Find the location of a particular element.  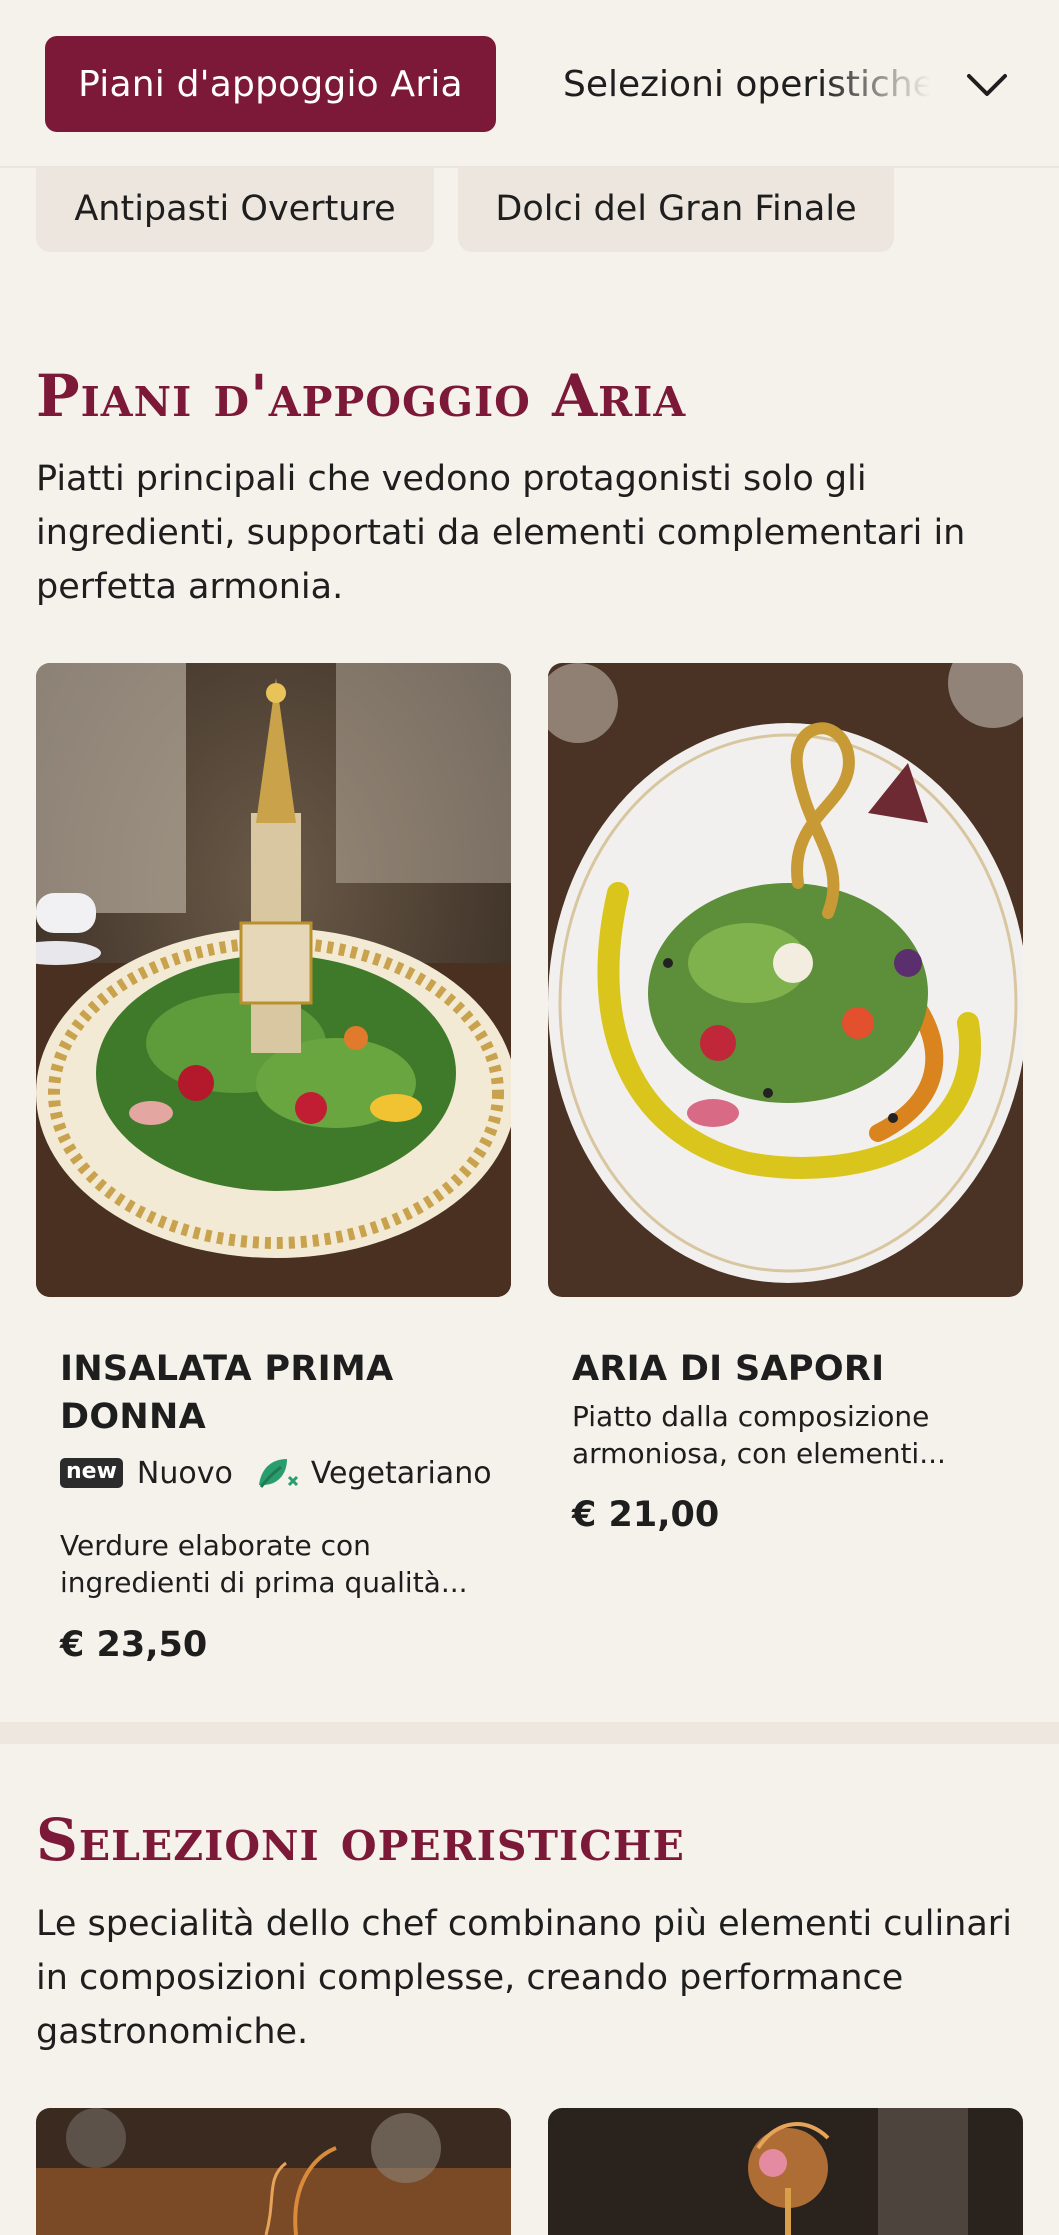

vegetarian-label: Vegetariano is located at coordinates (401, 1473).